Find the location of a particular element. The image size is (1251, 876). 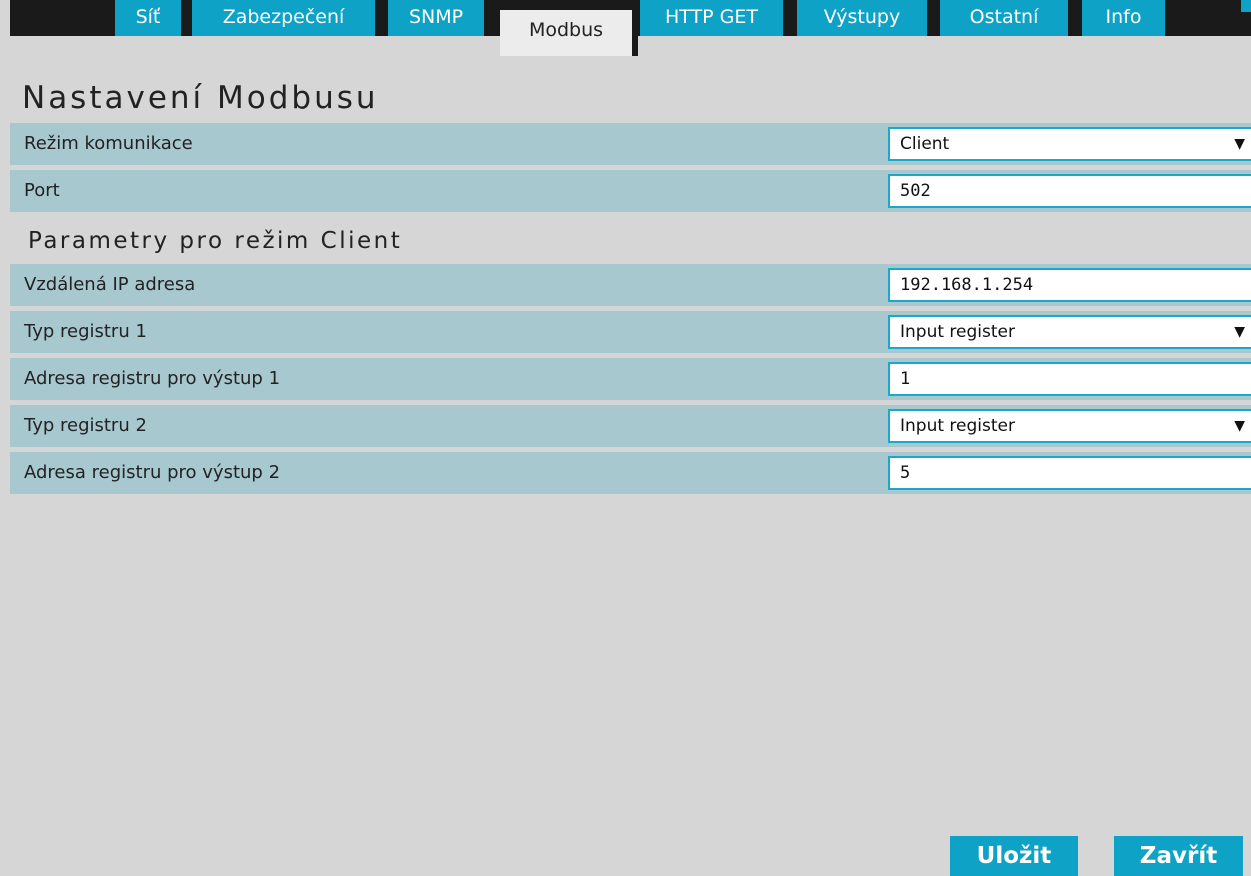

setting-row-register-type-2: Typ registru 2 Input register ▼ is located at coordinates (630, 426).